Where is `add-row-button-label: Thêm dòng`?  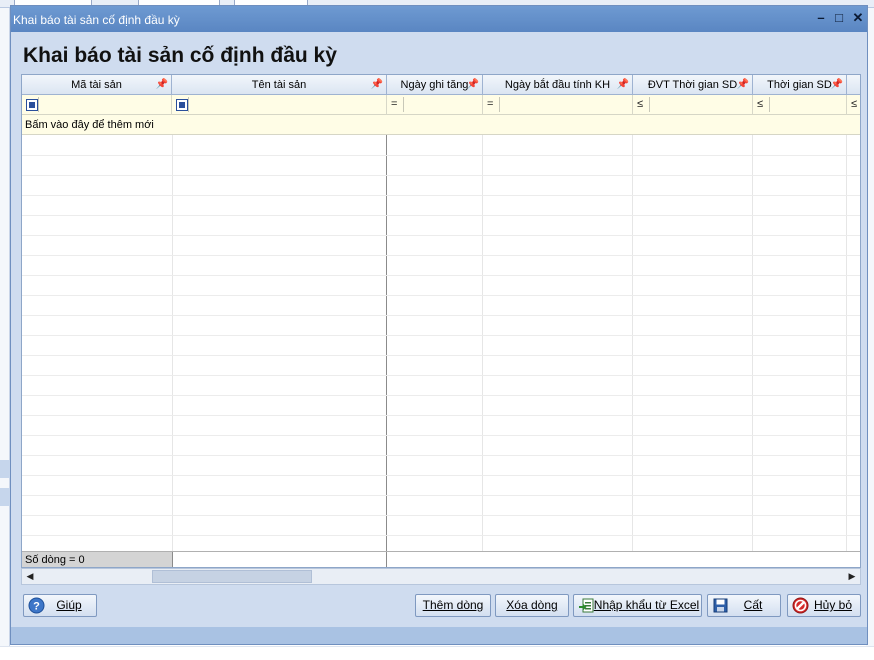 add-row-button-label: Thêm dòng is located at coordinates (453, 605).